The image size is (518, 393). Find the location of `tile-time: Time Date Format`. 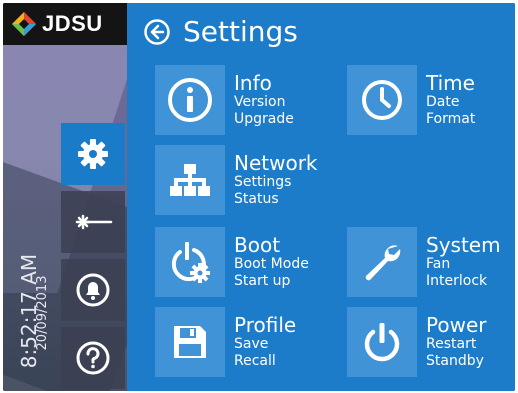

tile-time: Time Date Format is located at coordinates (411, 100).